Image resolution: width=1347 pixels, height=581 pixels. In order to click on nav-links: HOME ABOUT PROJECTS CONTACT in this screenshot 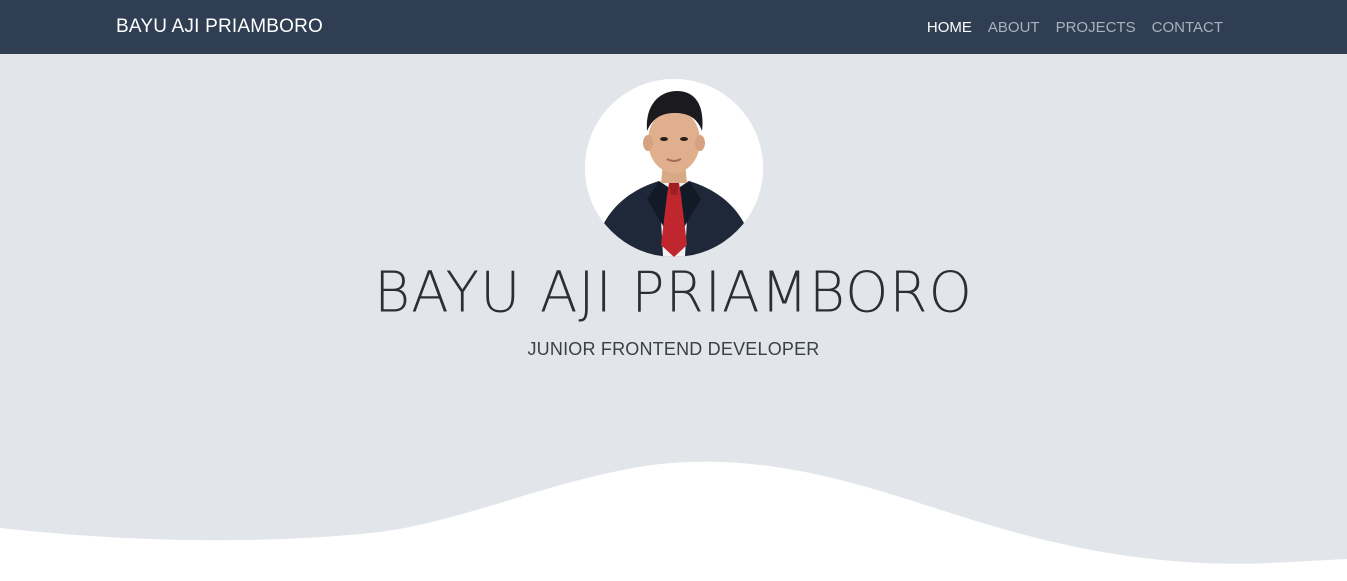, I will do `click(1075, 27)`.